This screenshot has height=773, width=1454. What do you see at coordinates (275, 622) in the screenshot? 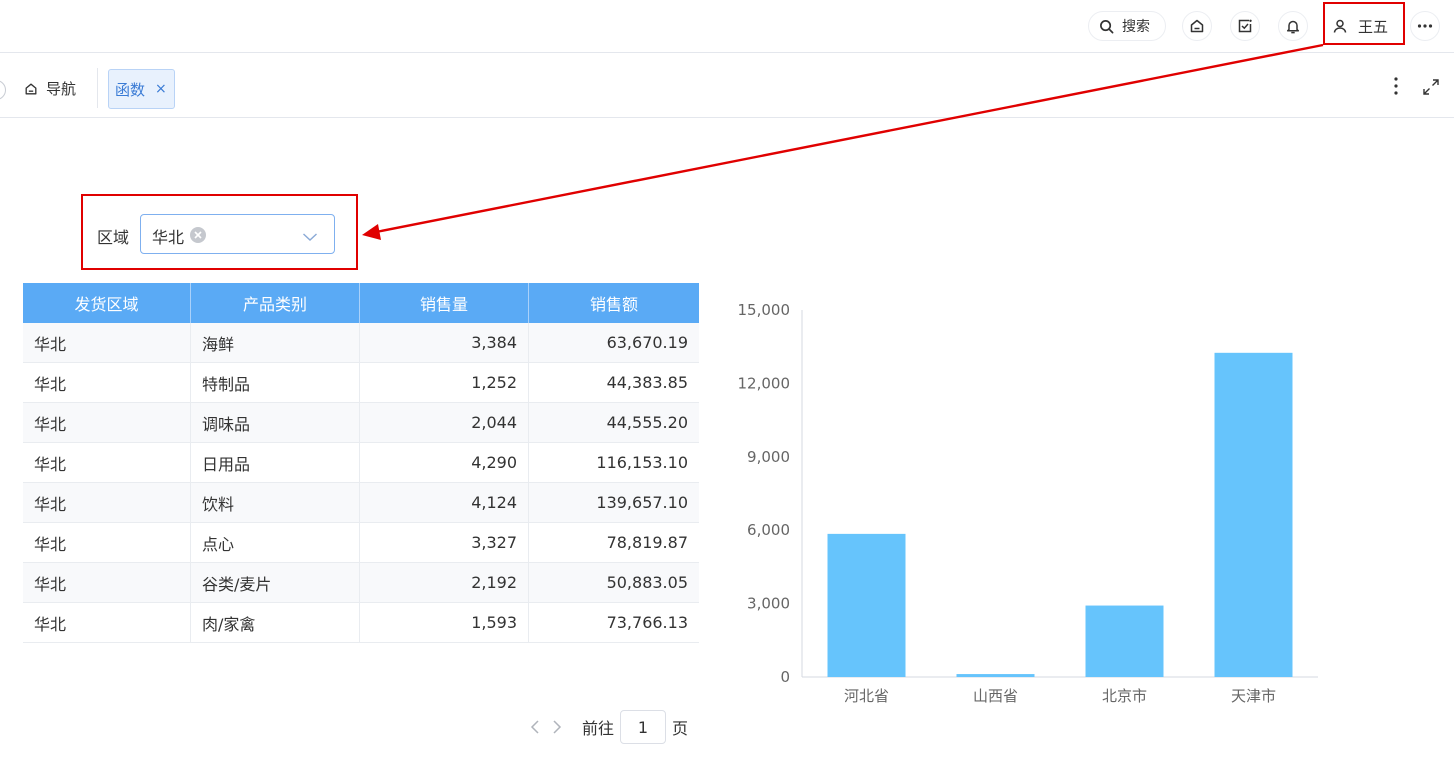
I see `cell-category: 肉/家禽` at bounding box center [275, 622].